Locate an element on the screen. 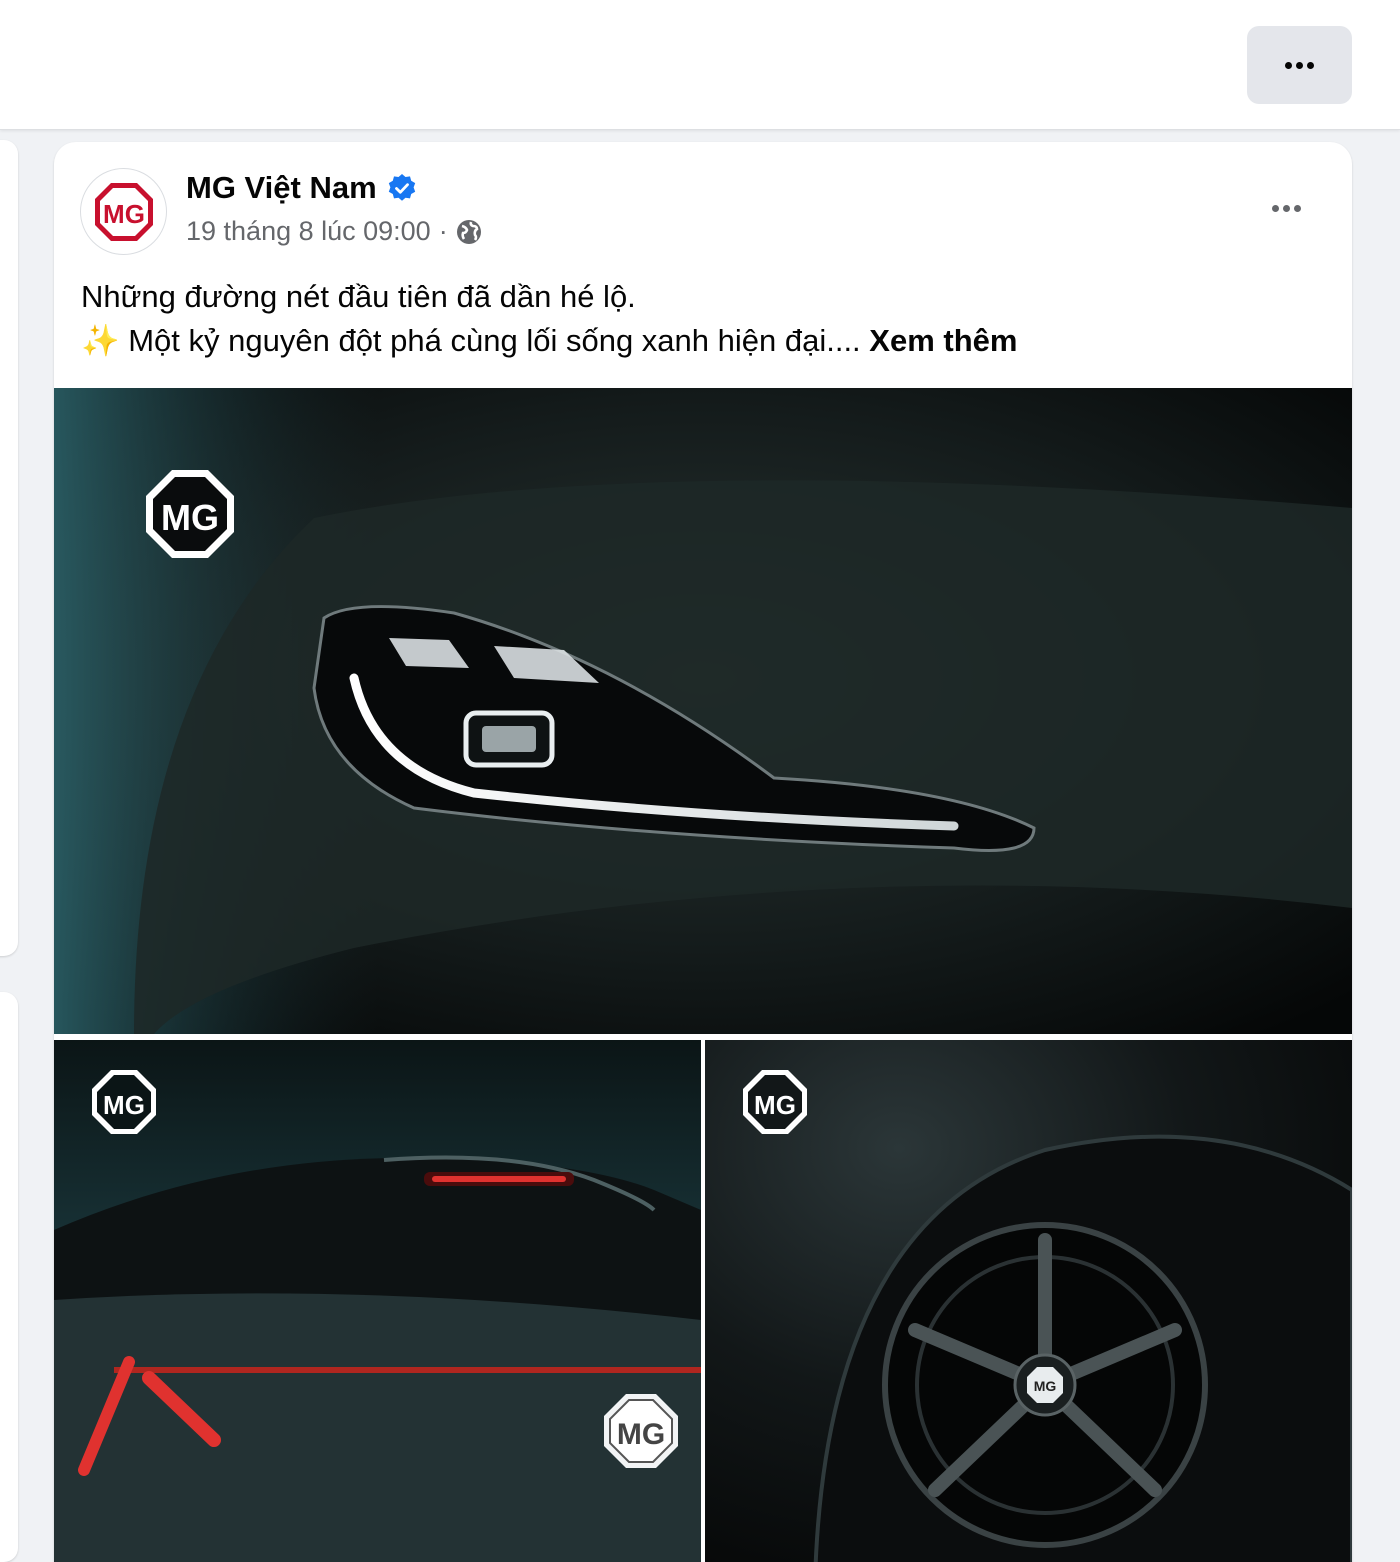  more-options-button is located at coordinates (1299, 65).